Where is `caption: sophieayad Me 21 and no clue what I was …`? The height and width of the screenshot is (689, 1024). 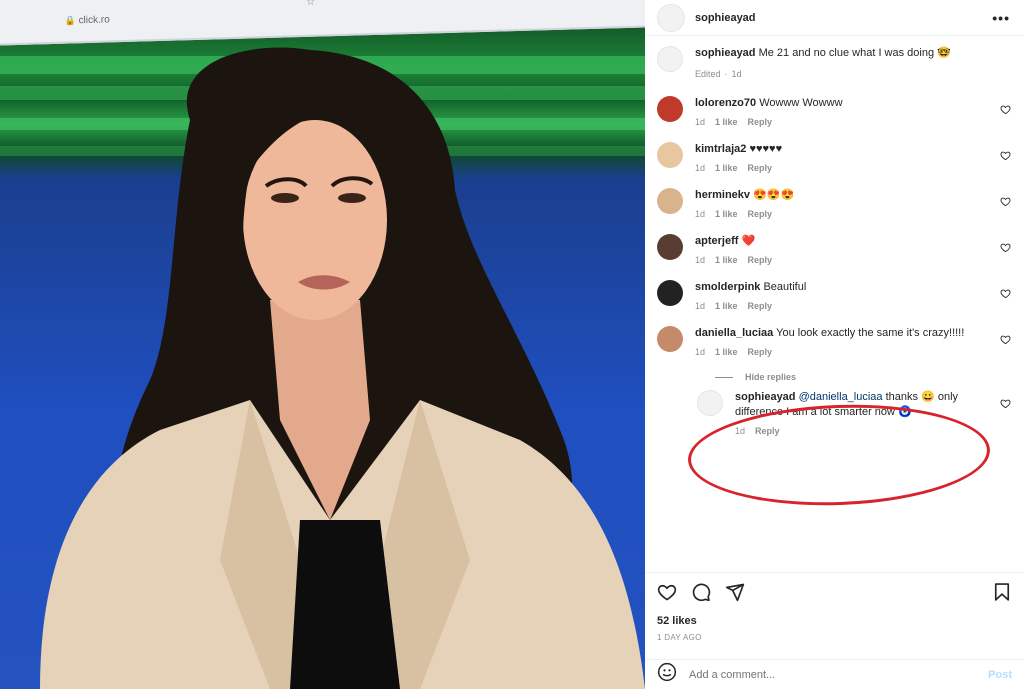 caption: sophieayad Me 21 and no clue what I was … is located at coordinates (834, 64).